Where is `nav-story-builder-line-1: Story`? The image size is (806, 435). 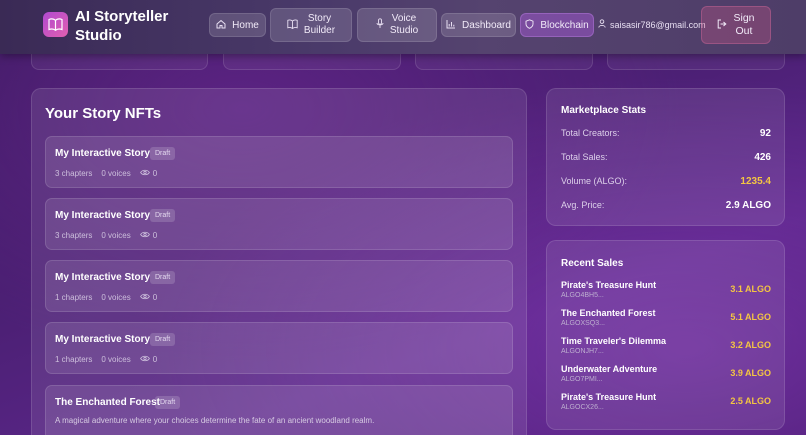 nav-story-builder-line-1: Story is located at coordinates (319, 18).